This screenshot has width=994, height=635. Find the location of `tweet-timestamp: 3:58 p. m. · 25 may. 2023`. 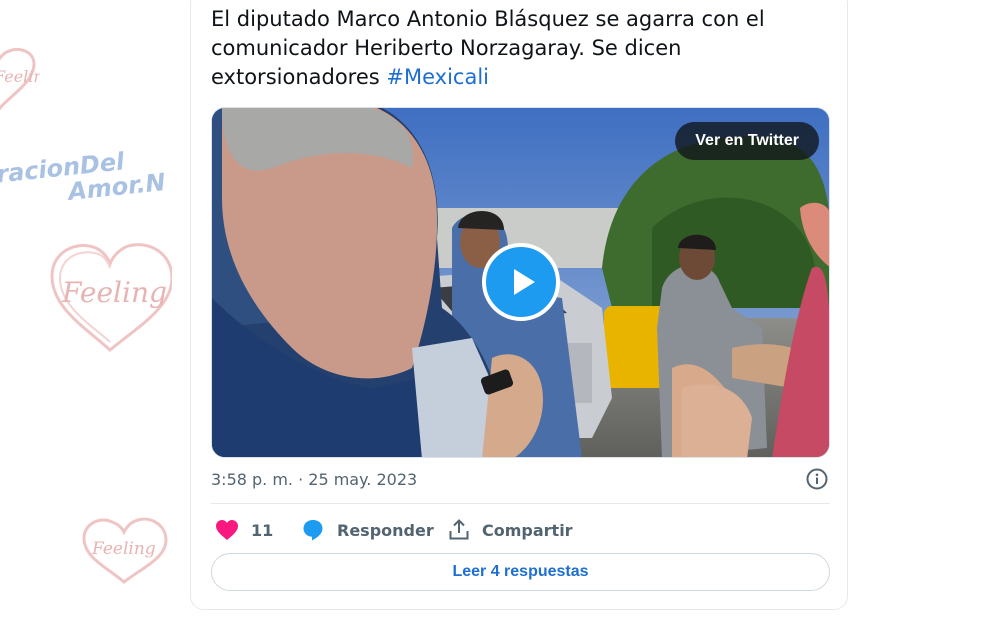

tweet-timestamp: 3:58 p. m. · 25 may. 2023 is located at coordinates (314, 479).